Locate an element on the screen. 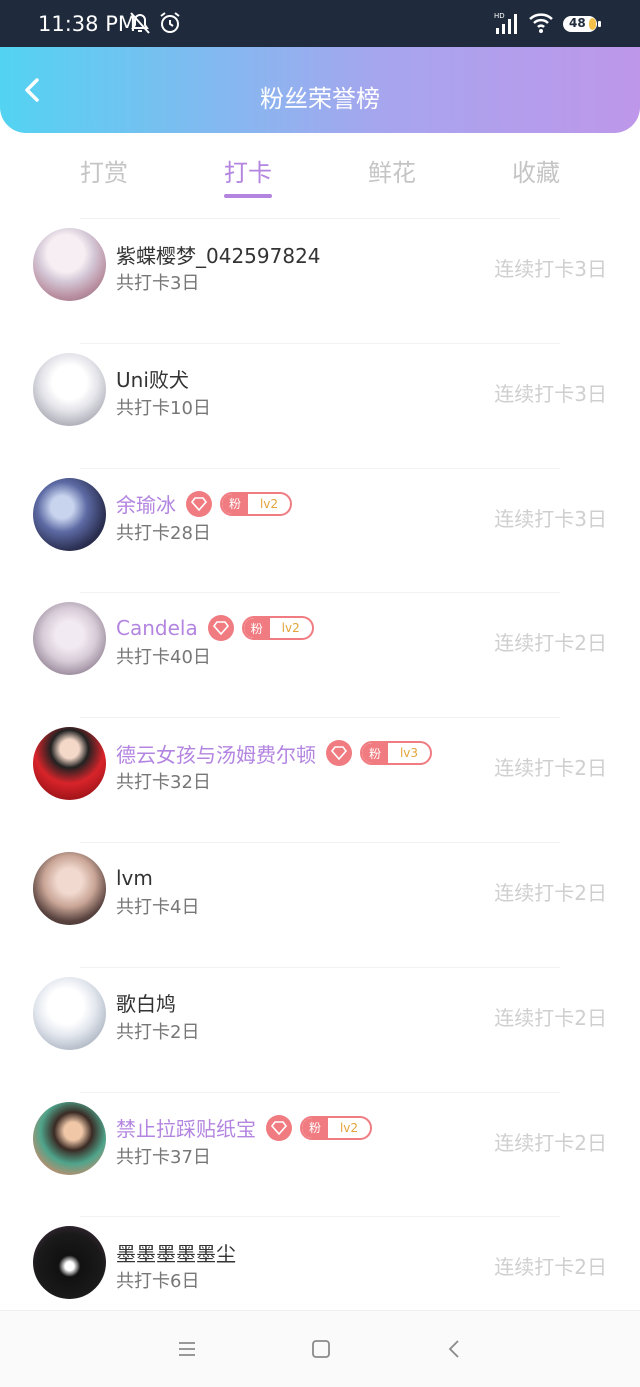 The width and height of the screenshot is (640, 1387). total-checkins: 共打卡4日 is located at coordinates (158, 907).